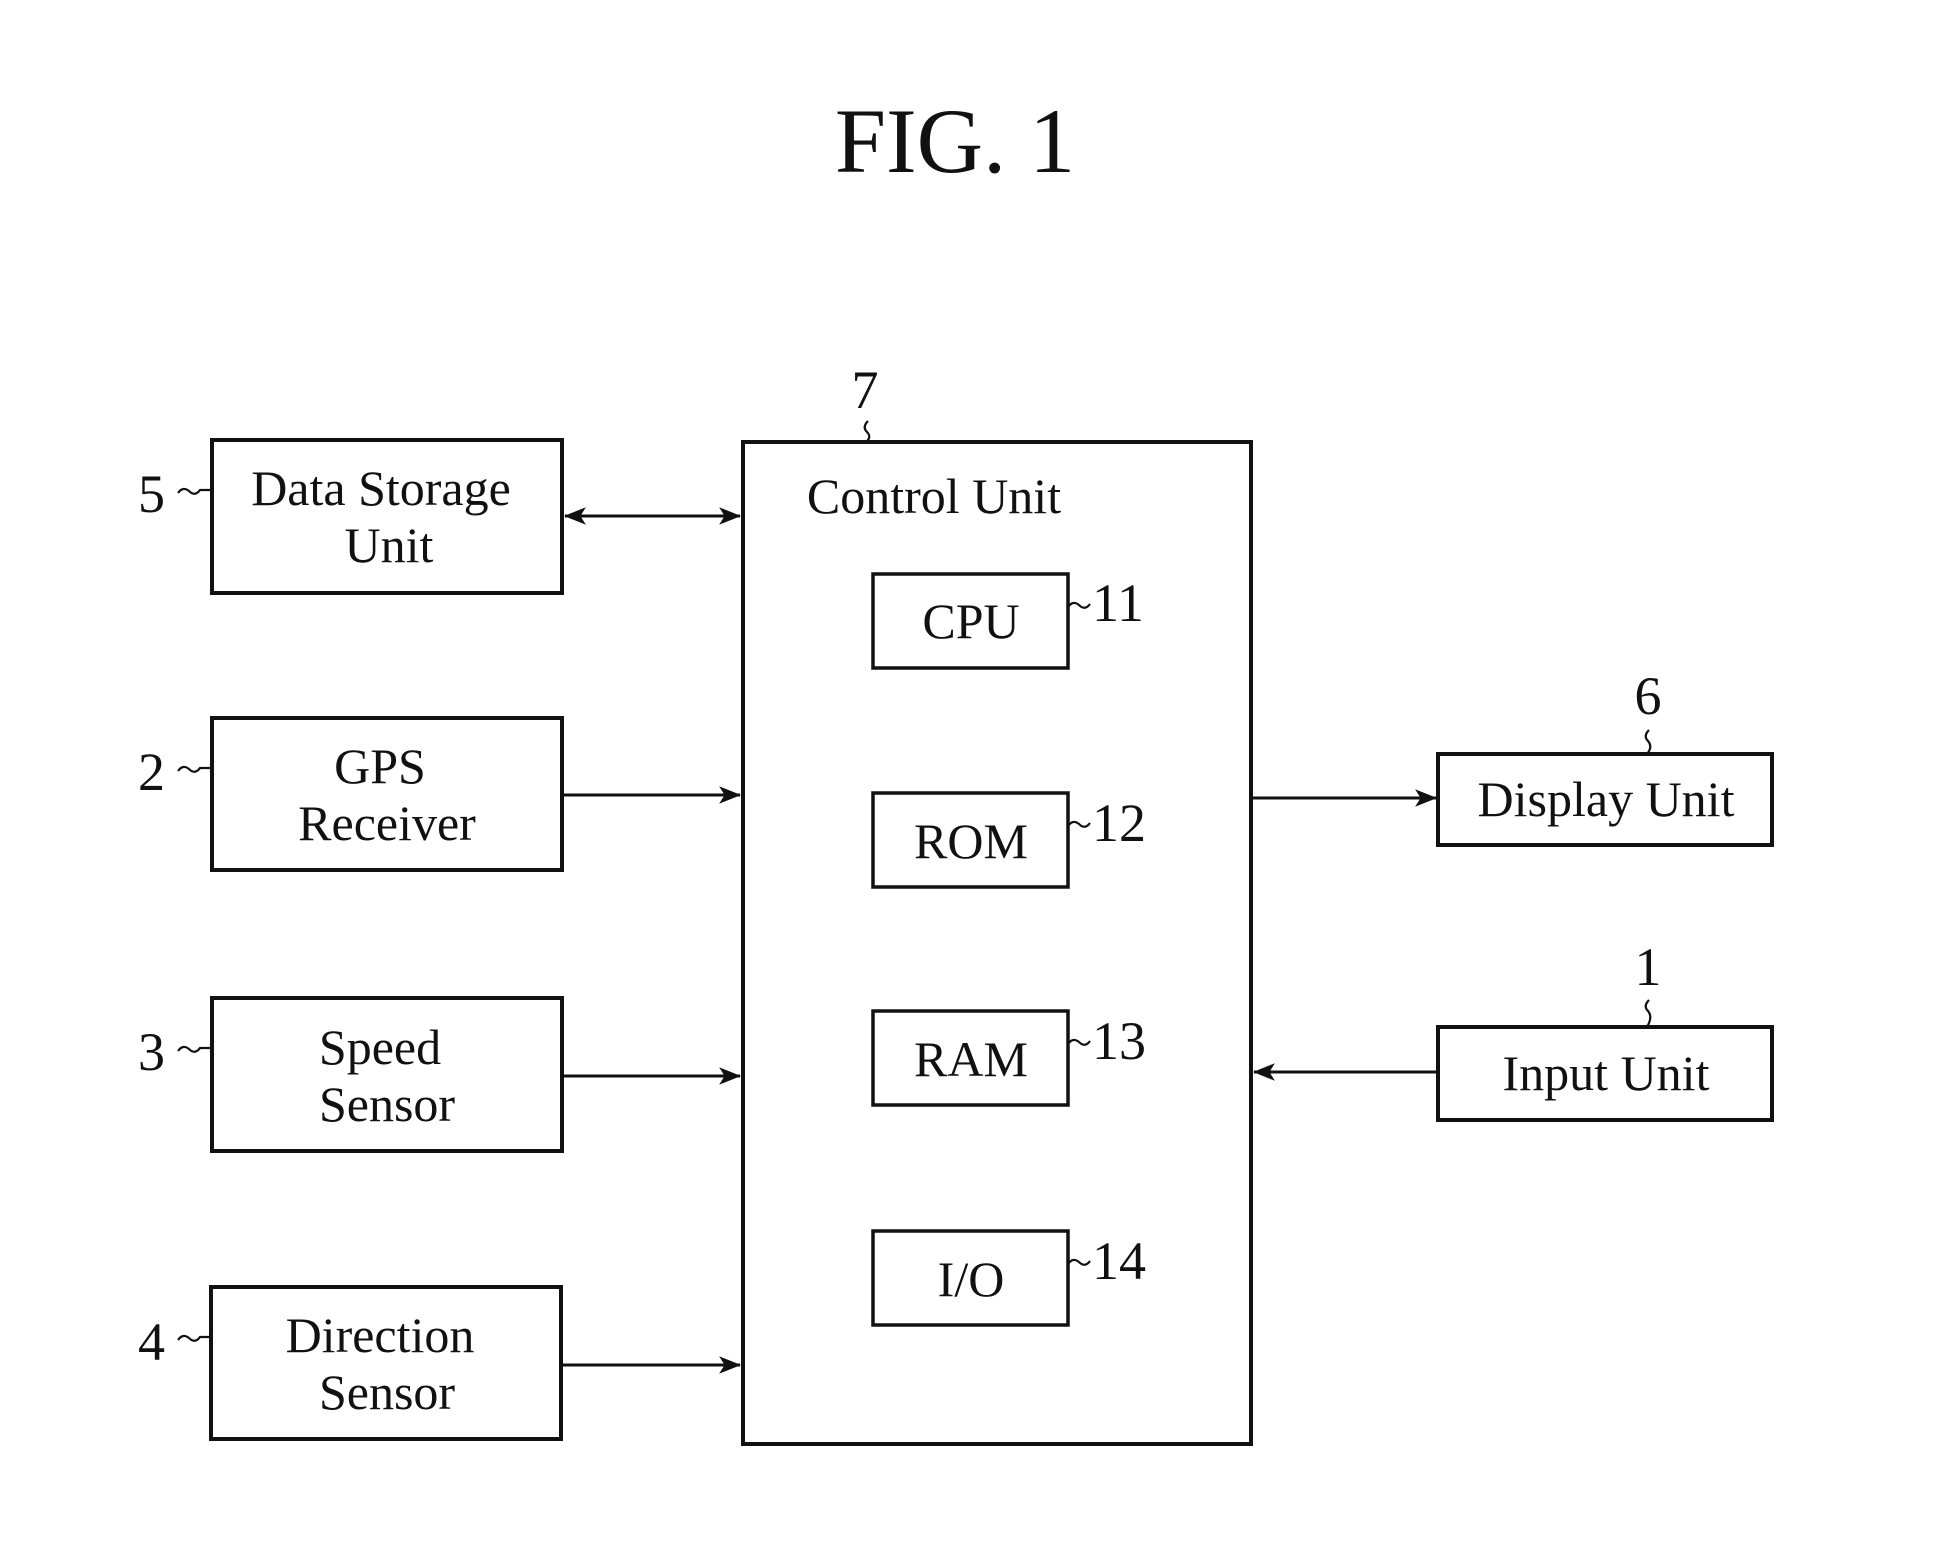 The width and height of the screenshot is (1960, 1549). Describe the element at coordinates (1119, 823) in the screenshot. I see `ref-numeral-12: 12` at that location.